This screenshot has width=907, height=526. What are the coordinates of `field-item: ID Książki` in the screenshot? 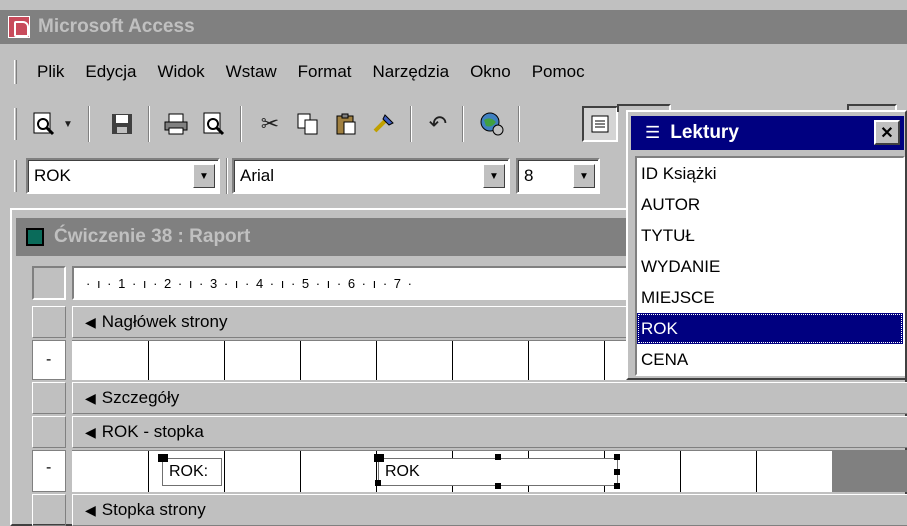 It's located at (770, 173).